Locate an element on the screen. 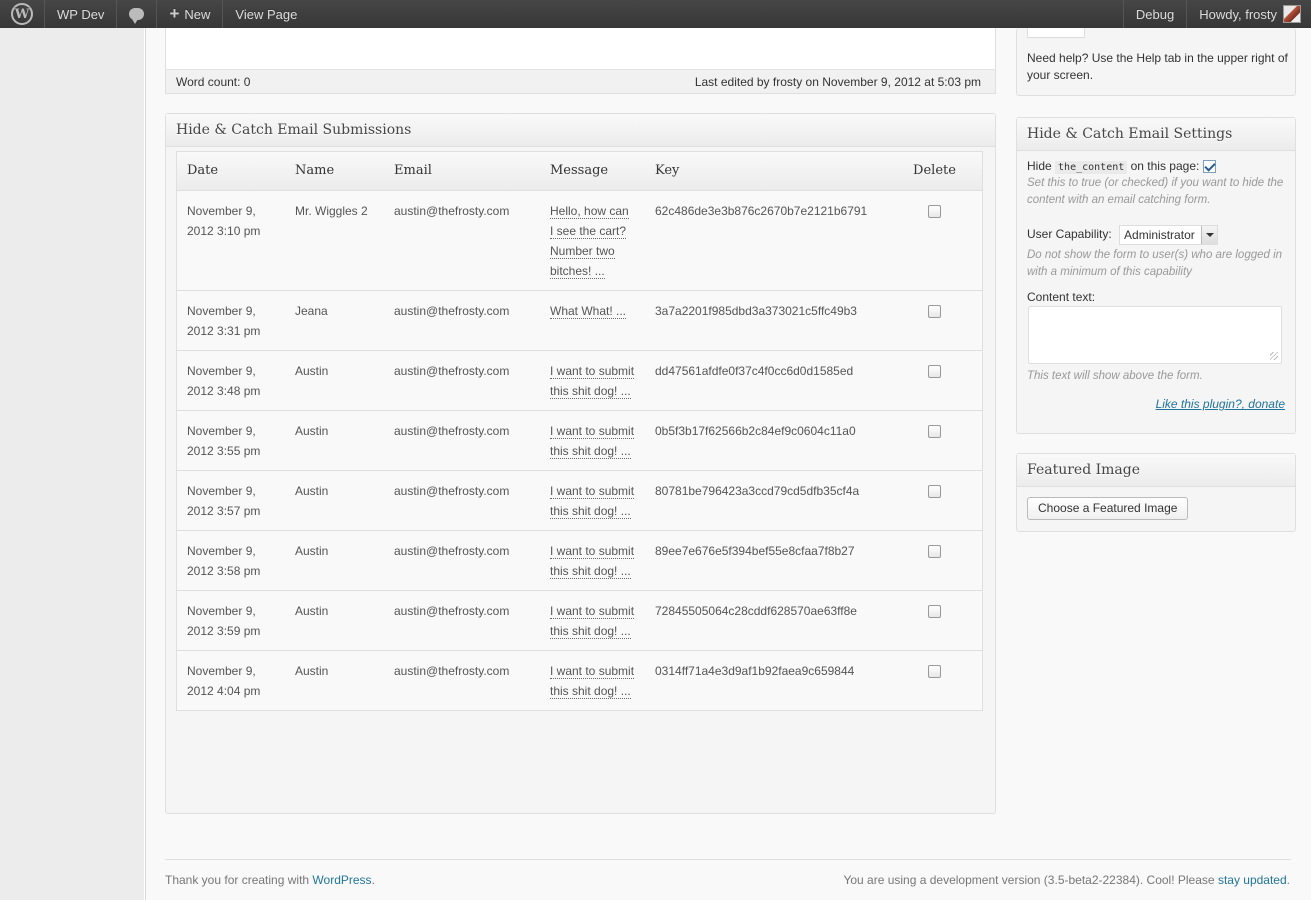 The image size is (1311, 900). capability-row: User Capability: Administrator is located at coordinates (1156, 235).